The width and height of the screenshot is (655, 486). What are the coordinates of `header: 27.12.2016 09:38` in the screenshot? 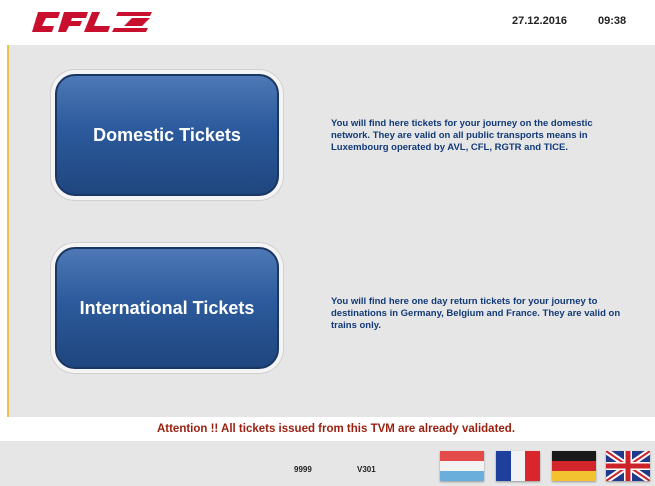 It's located at (327, 22).